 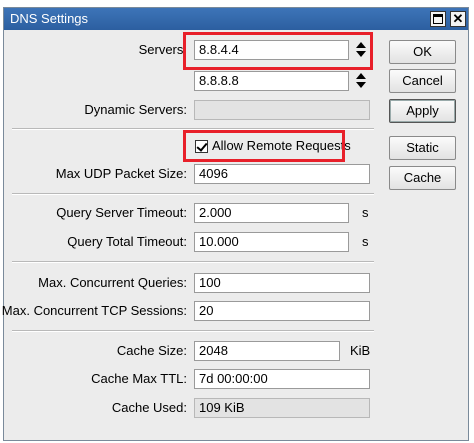 I want to click on cache-size-unit: KiB, so click(x=360, y=350).